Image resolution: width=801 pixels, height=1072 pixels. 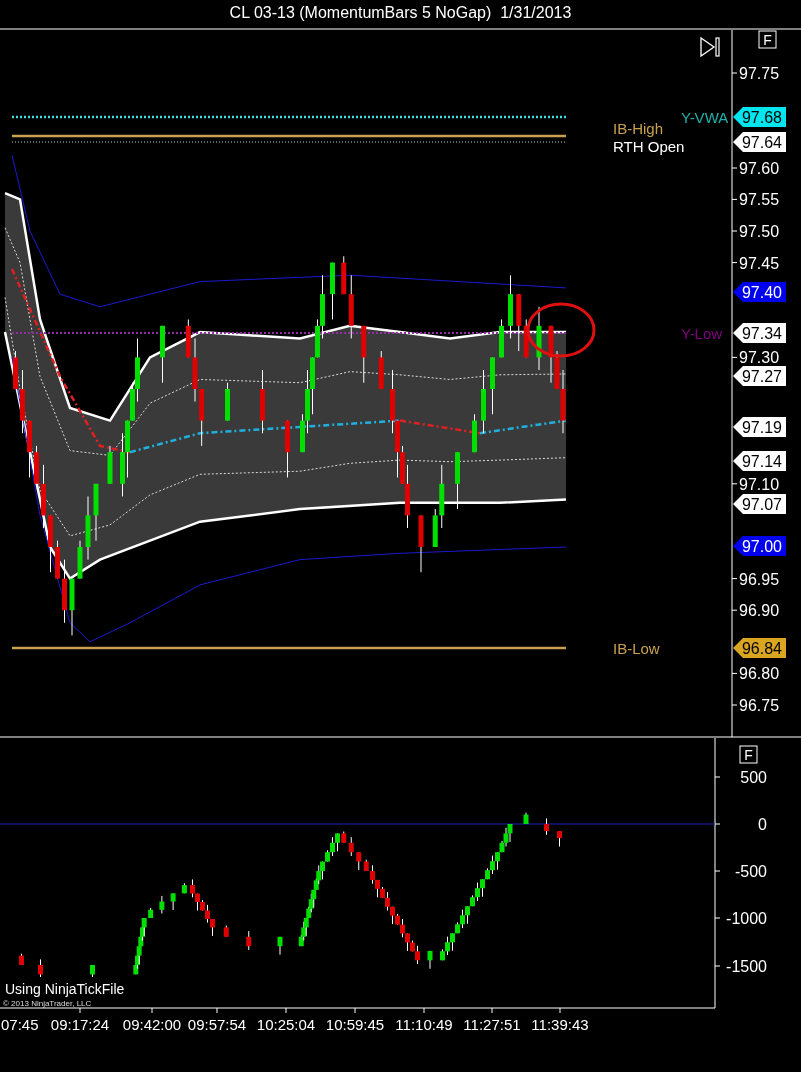 I want to click on price-marker: 97.07, so click(x=759, y=504).